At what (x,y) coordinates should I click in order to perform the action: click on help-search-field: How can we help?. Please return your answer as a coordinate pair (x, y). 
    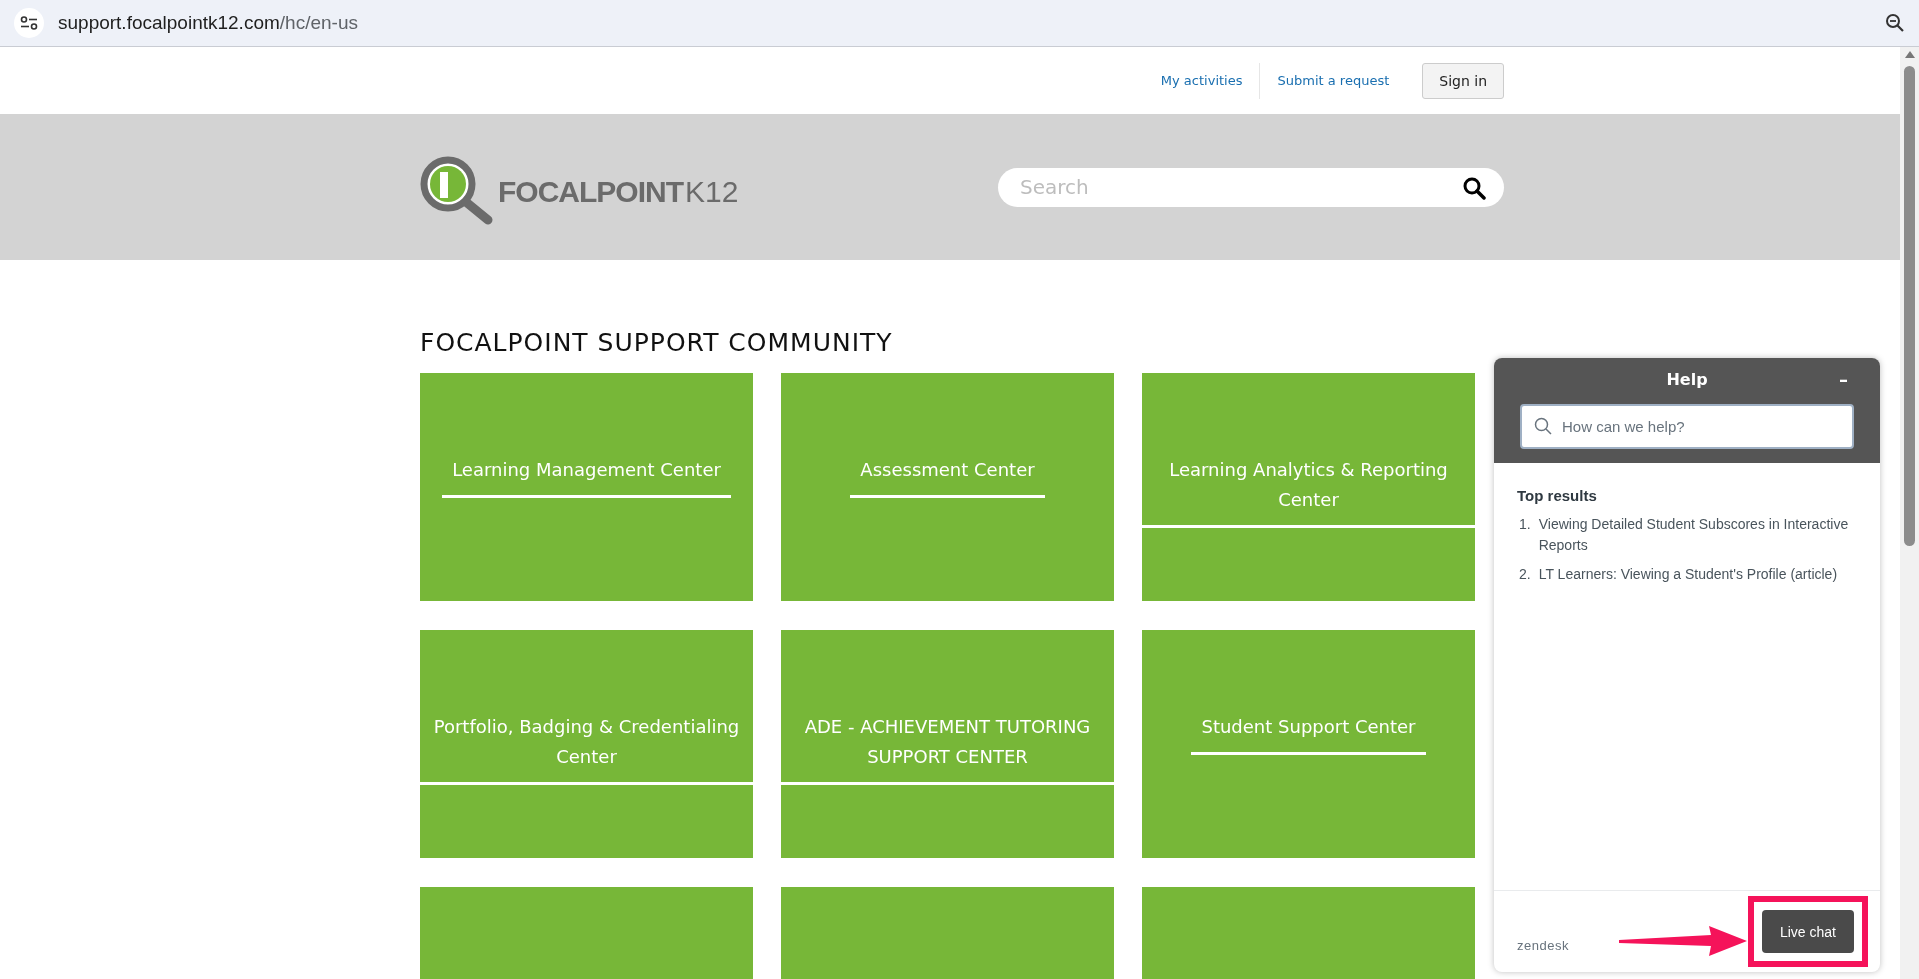
    Looking at the image, I should click on (1687, 426).